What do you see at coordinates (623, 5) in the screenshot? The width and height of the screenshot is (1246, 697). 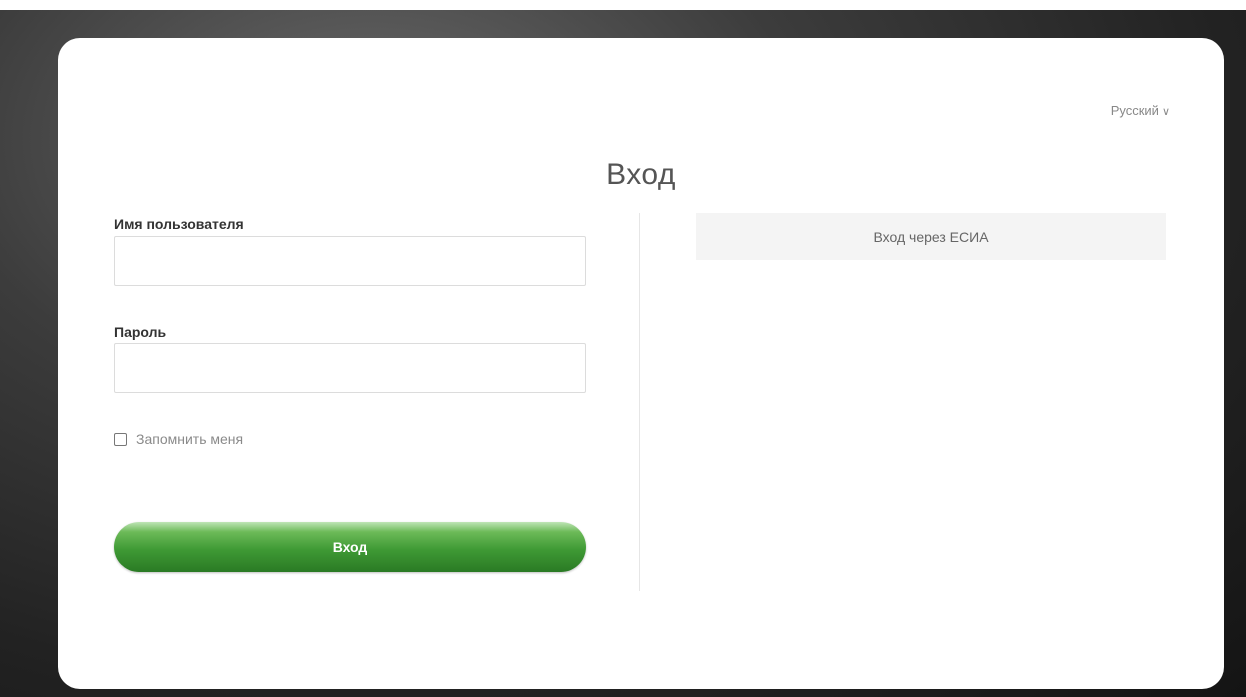 I see `top-strip` at bounding box center [623, 5].